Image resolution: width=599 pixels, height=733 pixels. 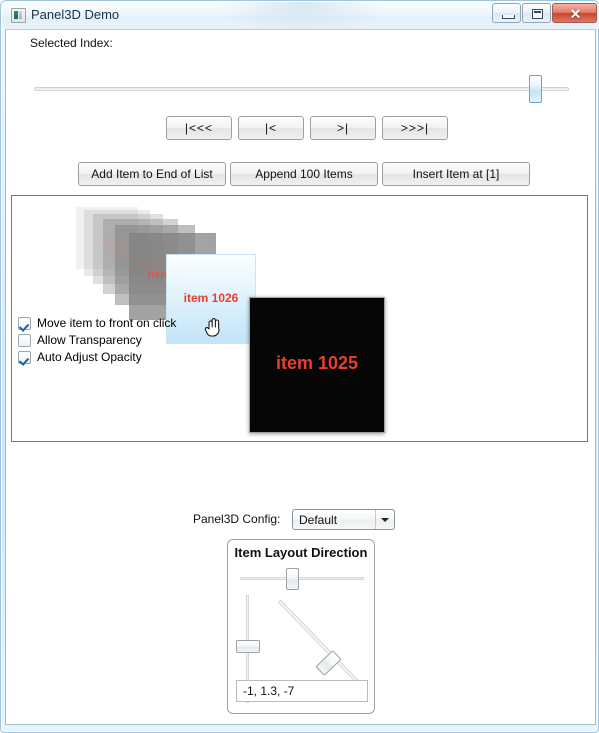 What do you see at coordinates (152, 174) in the screenshot?
I see `add-item-to-end-button: Add Item to End of List` at bounding box center [152, 174].